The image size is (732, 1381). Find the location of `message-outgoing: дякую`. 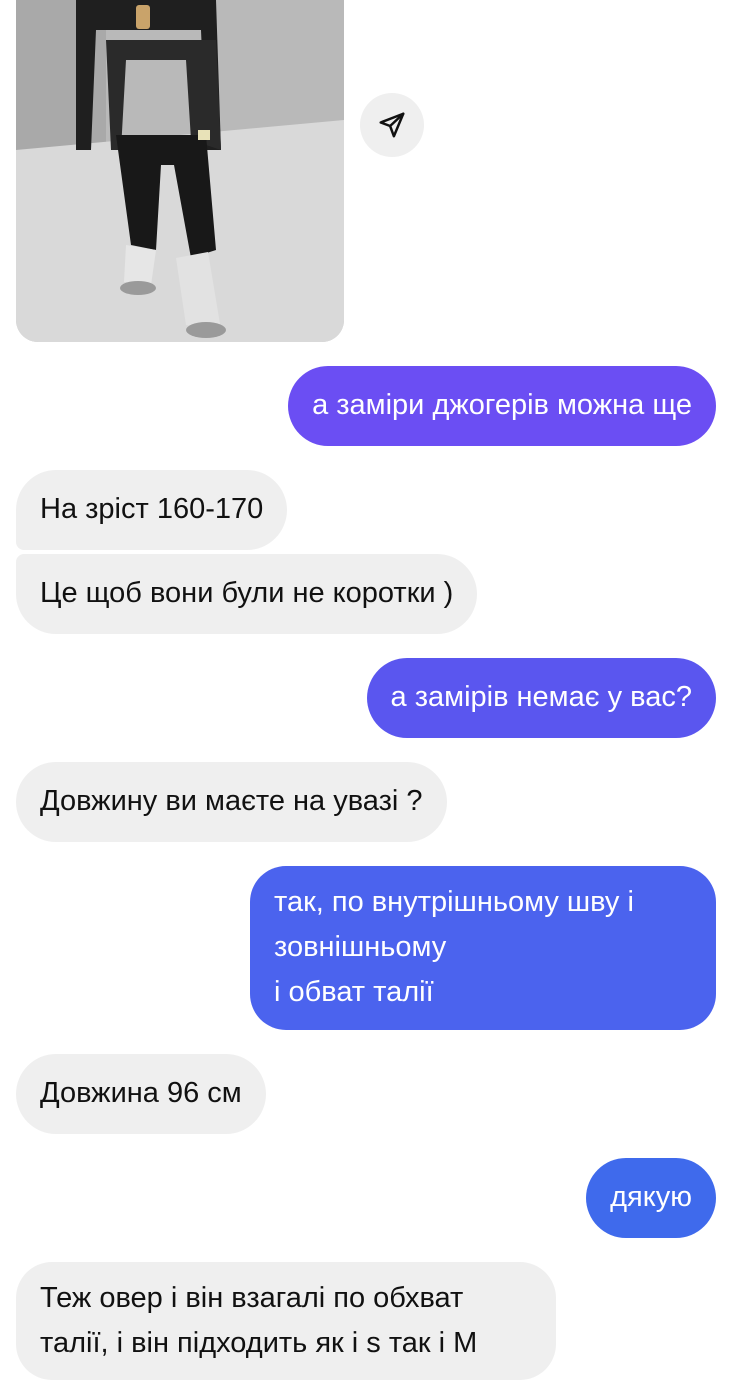

message-outgoing: дякую is located at coordinates (651, 1198).